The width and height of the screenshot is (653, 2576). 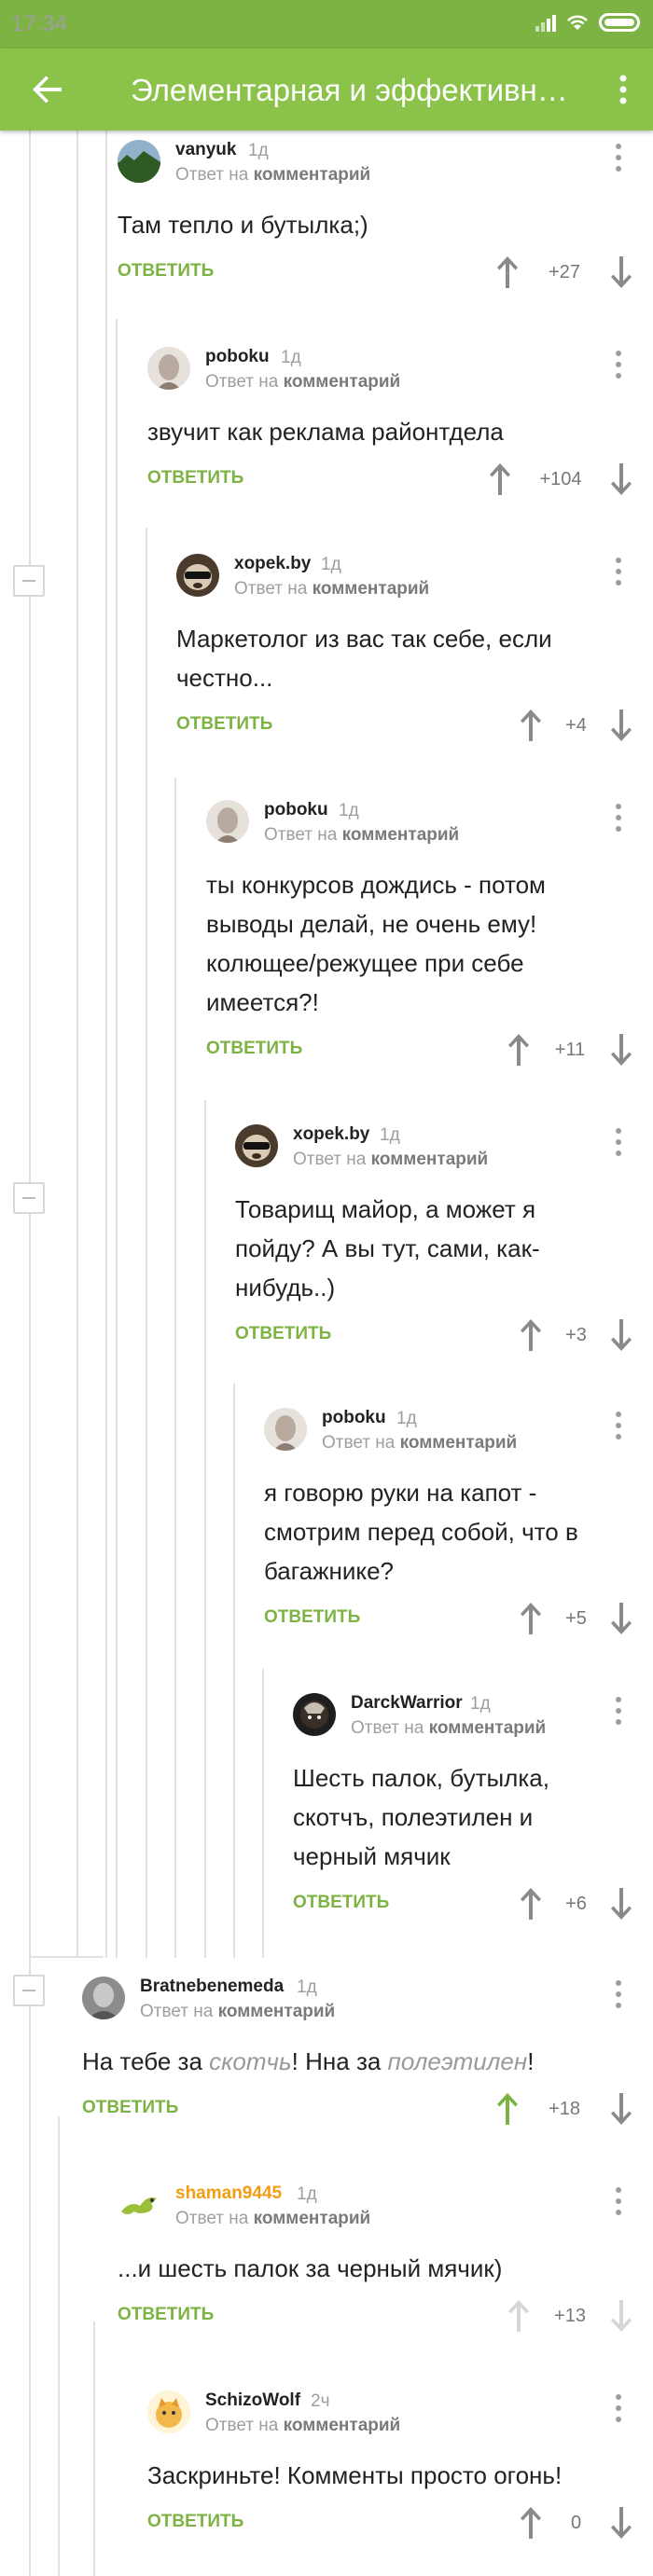 I want to click on more-vert-icon, so click(x=623, y=90).